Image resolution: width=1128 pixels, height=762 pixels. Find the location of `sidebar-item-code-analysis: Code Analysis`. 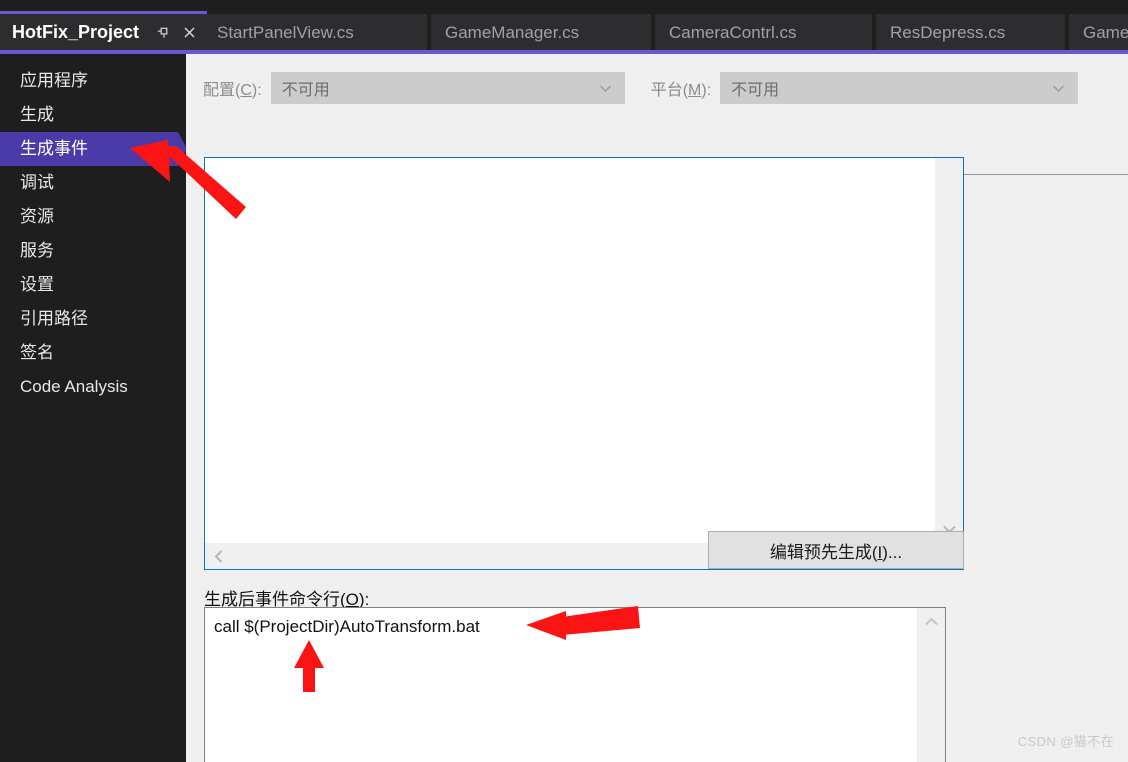

sidebar-item-code-analysis: Code Analysis is located at coordinates (93, 387).